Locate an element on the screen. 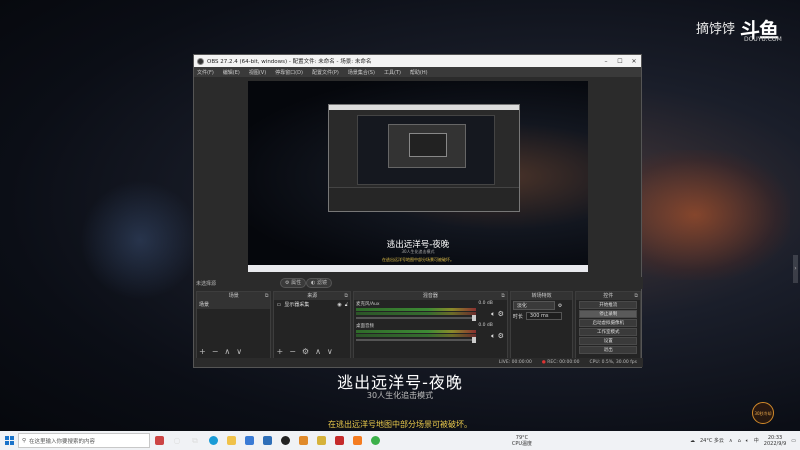 This screenshot has height=450, width=800. taskbar-clock: 20:33 2022/9/9 is located at coordinates (775, 441).